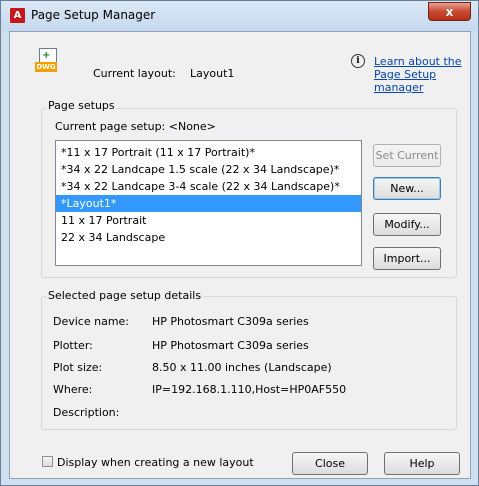 The height and width of the screenshot is (486, 479). Describe the element at coordinates (407, 155) in the screenshot. I see `set-current-button: Set Current` at that location.